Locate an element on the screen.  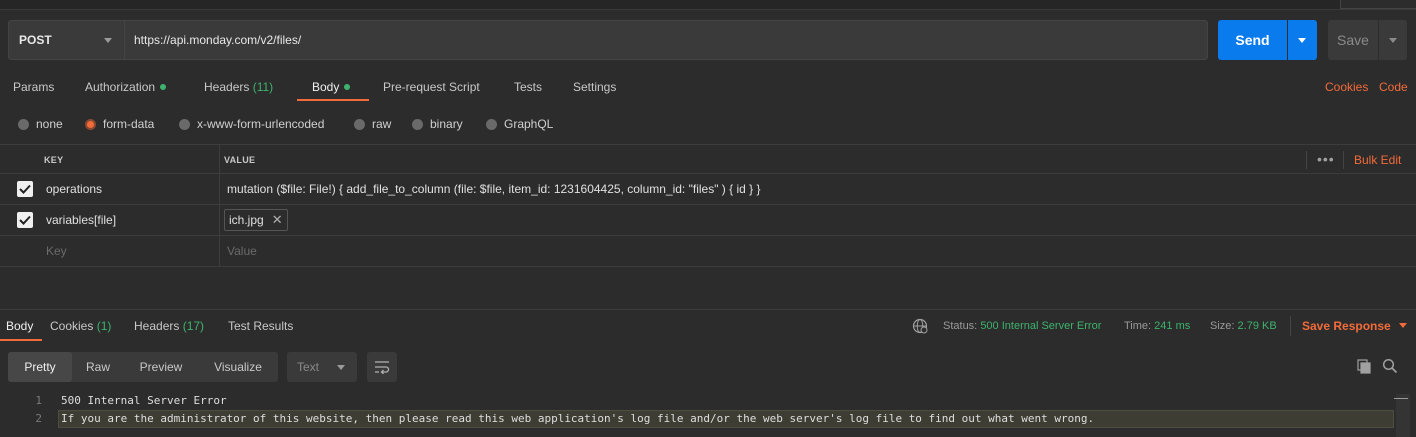
size-value: 2.79 KB is located at coordinates (1257, 326).